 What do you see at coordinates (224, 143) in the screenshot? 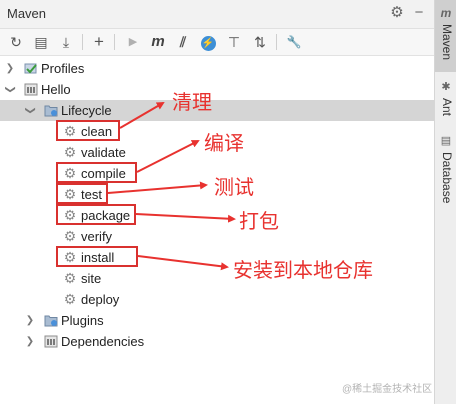
I see `annotation-compile: 编译` at bounding box center [224, 143].